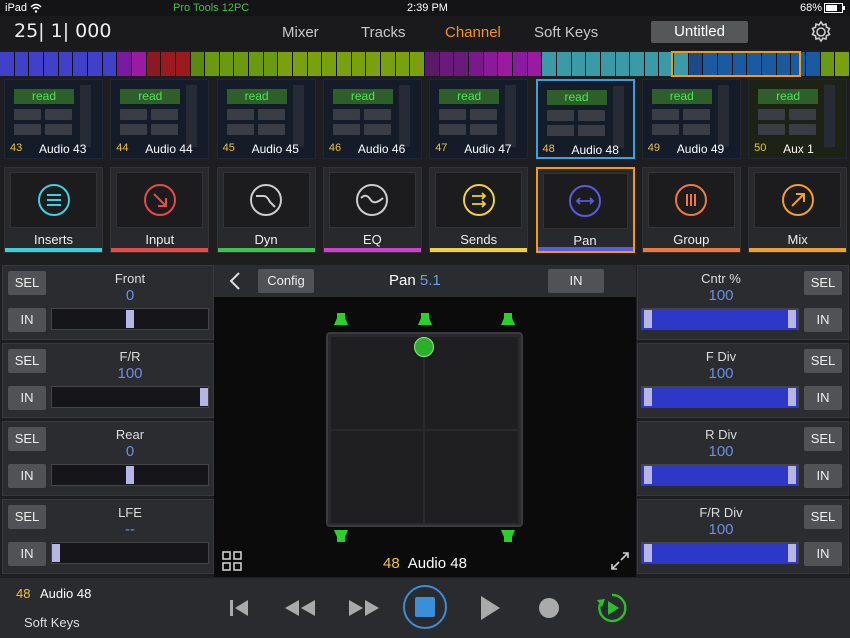 The image size is (850, 638). I want to click on bank-window, so click(736, 64).